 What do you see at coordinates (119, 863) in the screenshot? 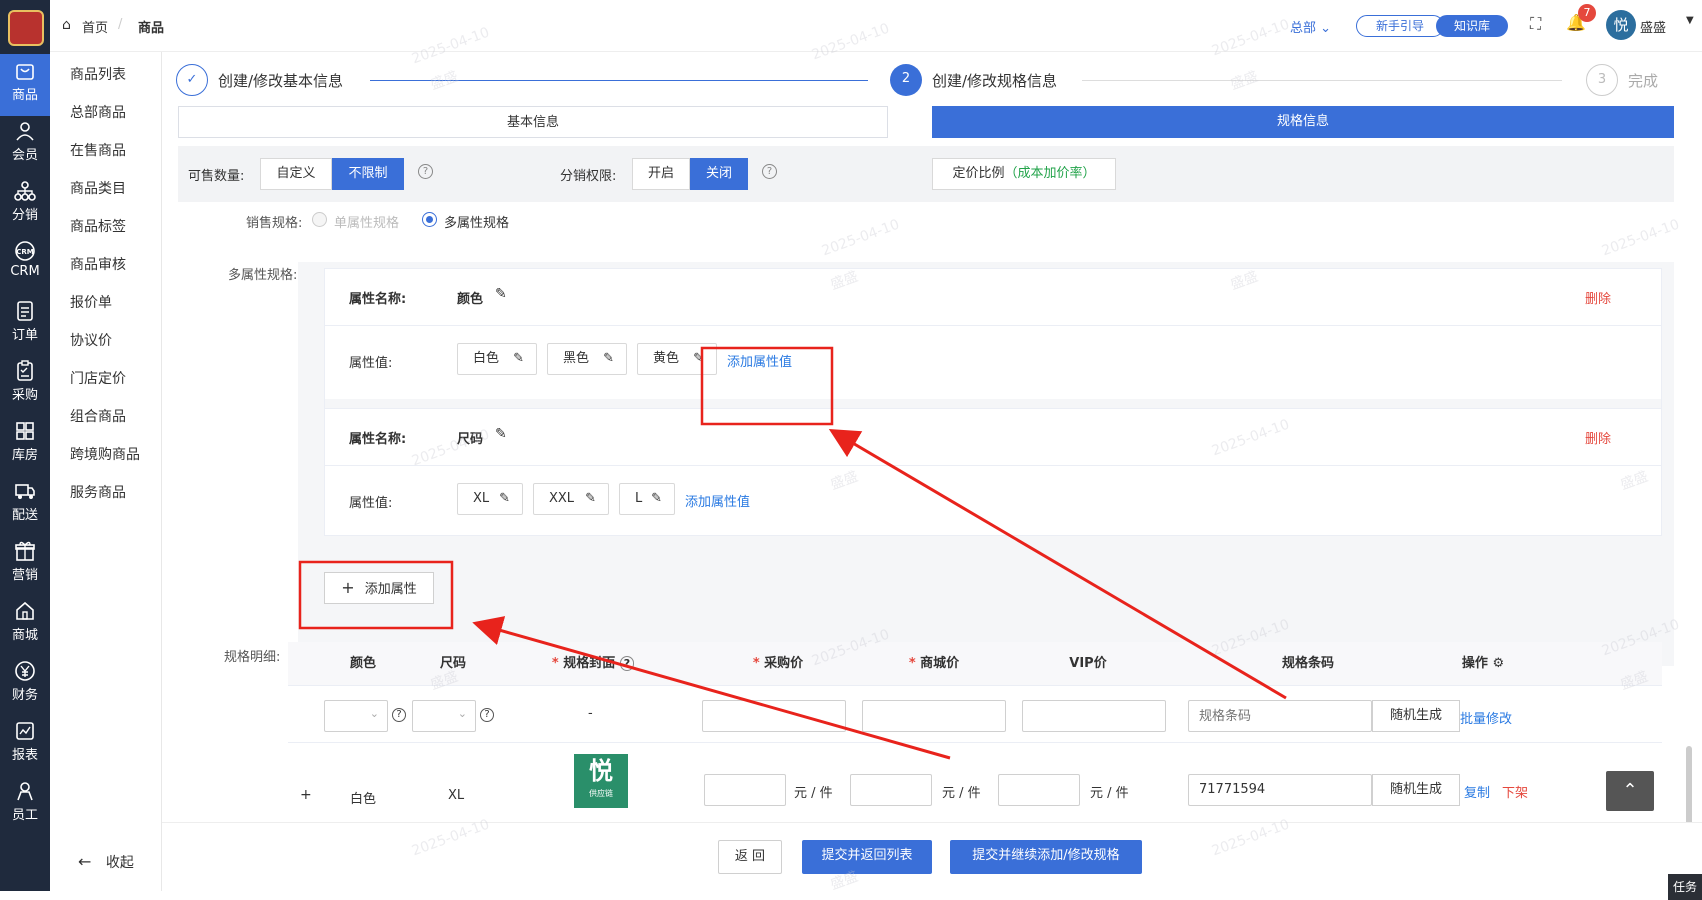
I see `collapse-label: 收起` at bounding box center [119, 863].